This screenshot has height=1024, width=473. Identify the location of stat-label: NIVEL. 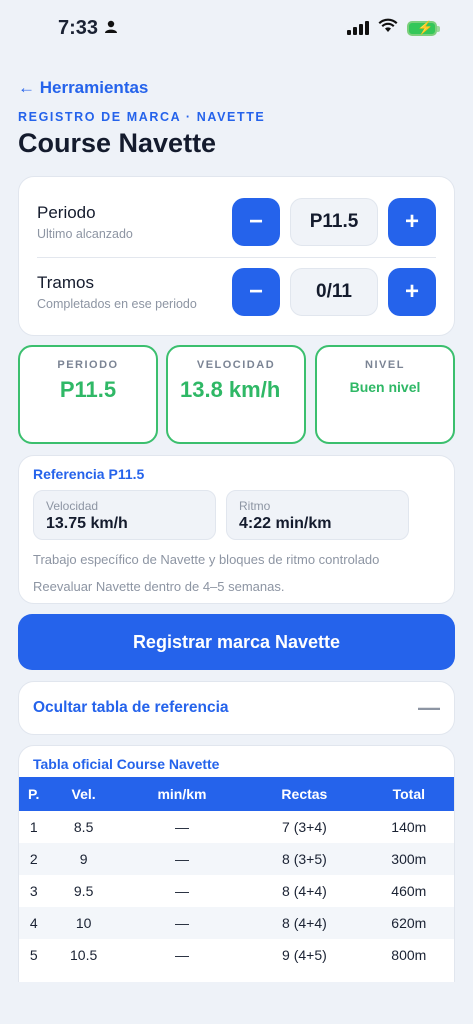
(385, 365).